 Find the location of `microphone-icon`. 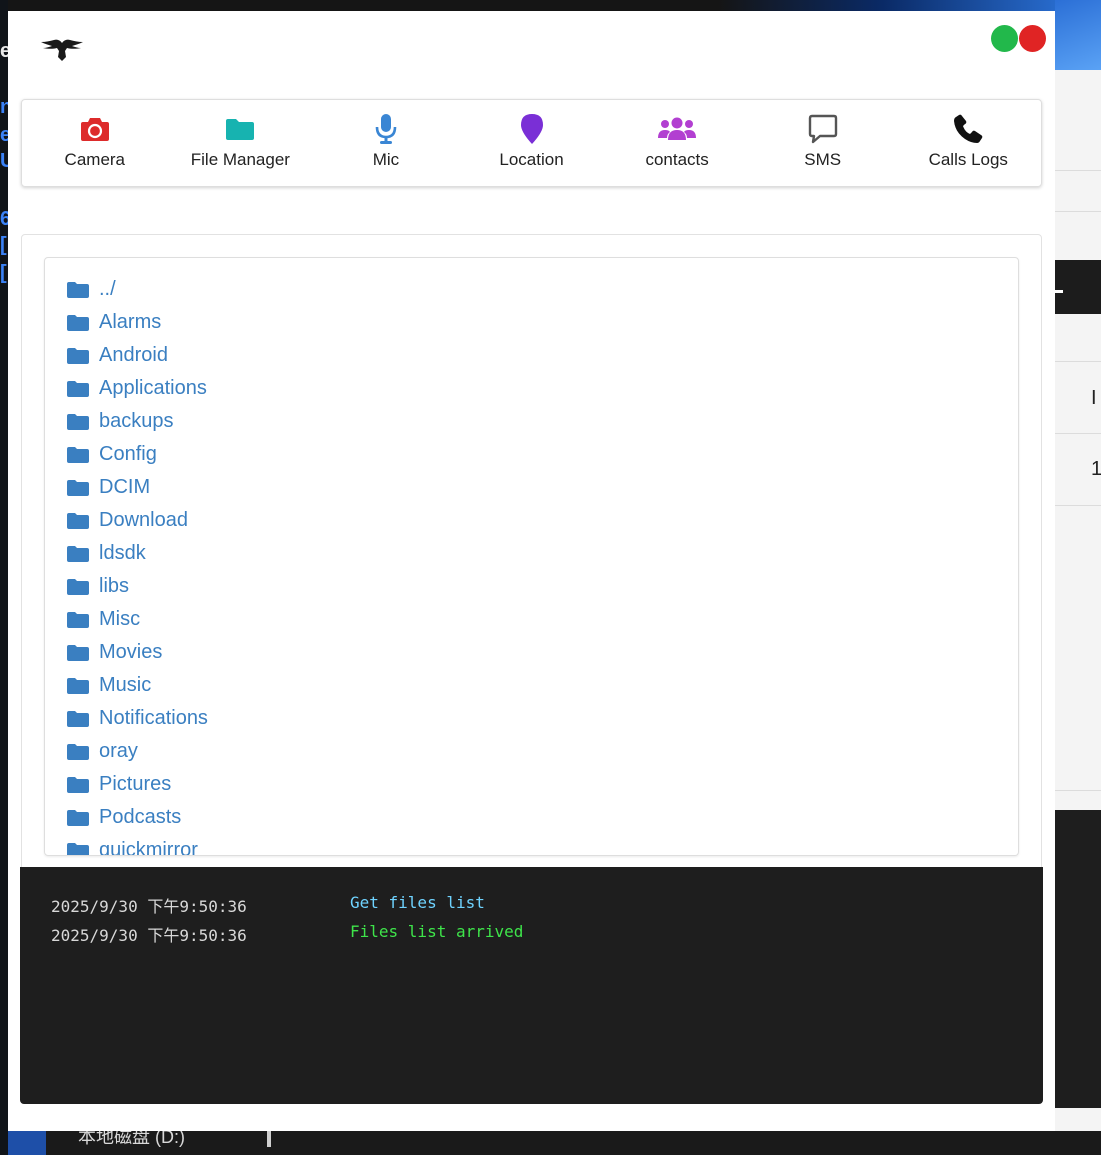

microphone-icon is located at coordinates (386, 129).